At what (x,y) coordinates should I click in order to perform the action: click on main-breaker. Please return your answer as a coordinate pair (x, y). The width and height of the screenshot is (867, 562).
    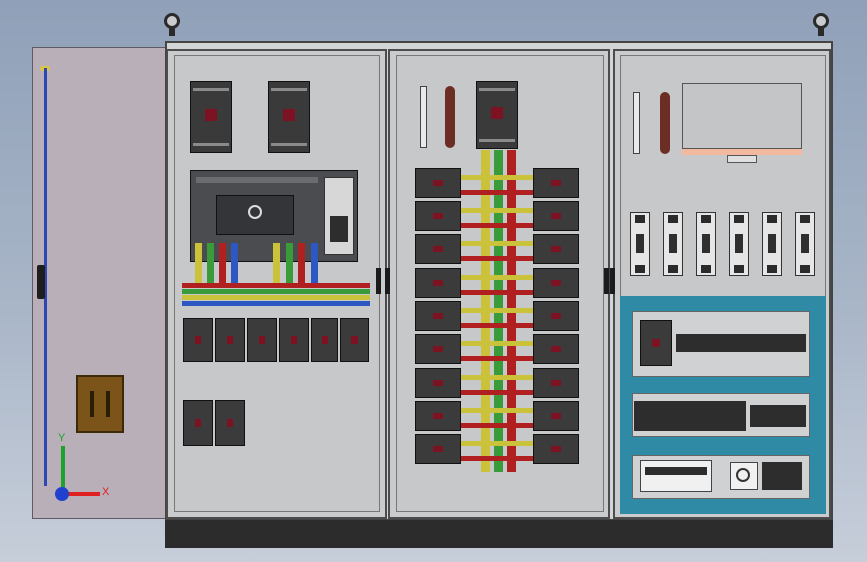
    Looking at the image, I should click on (497, 115).